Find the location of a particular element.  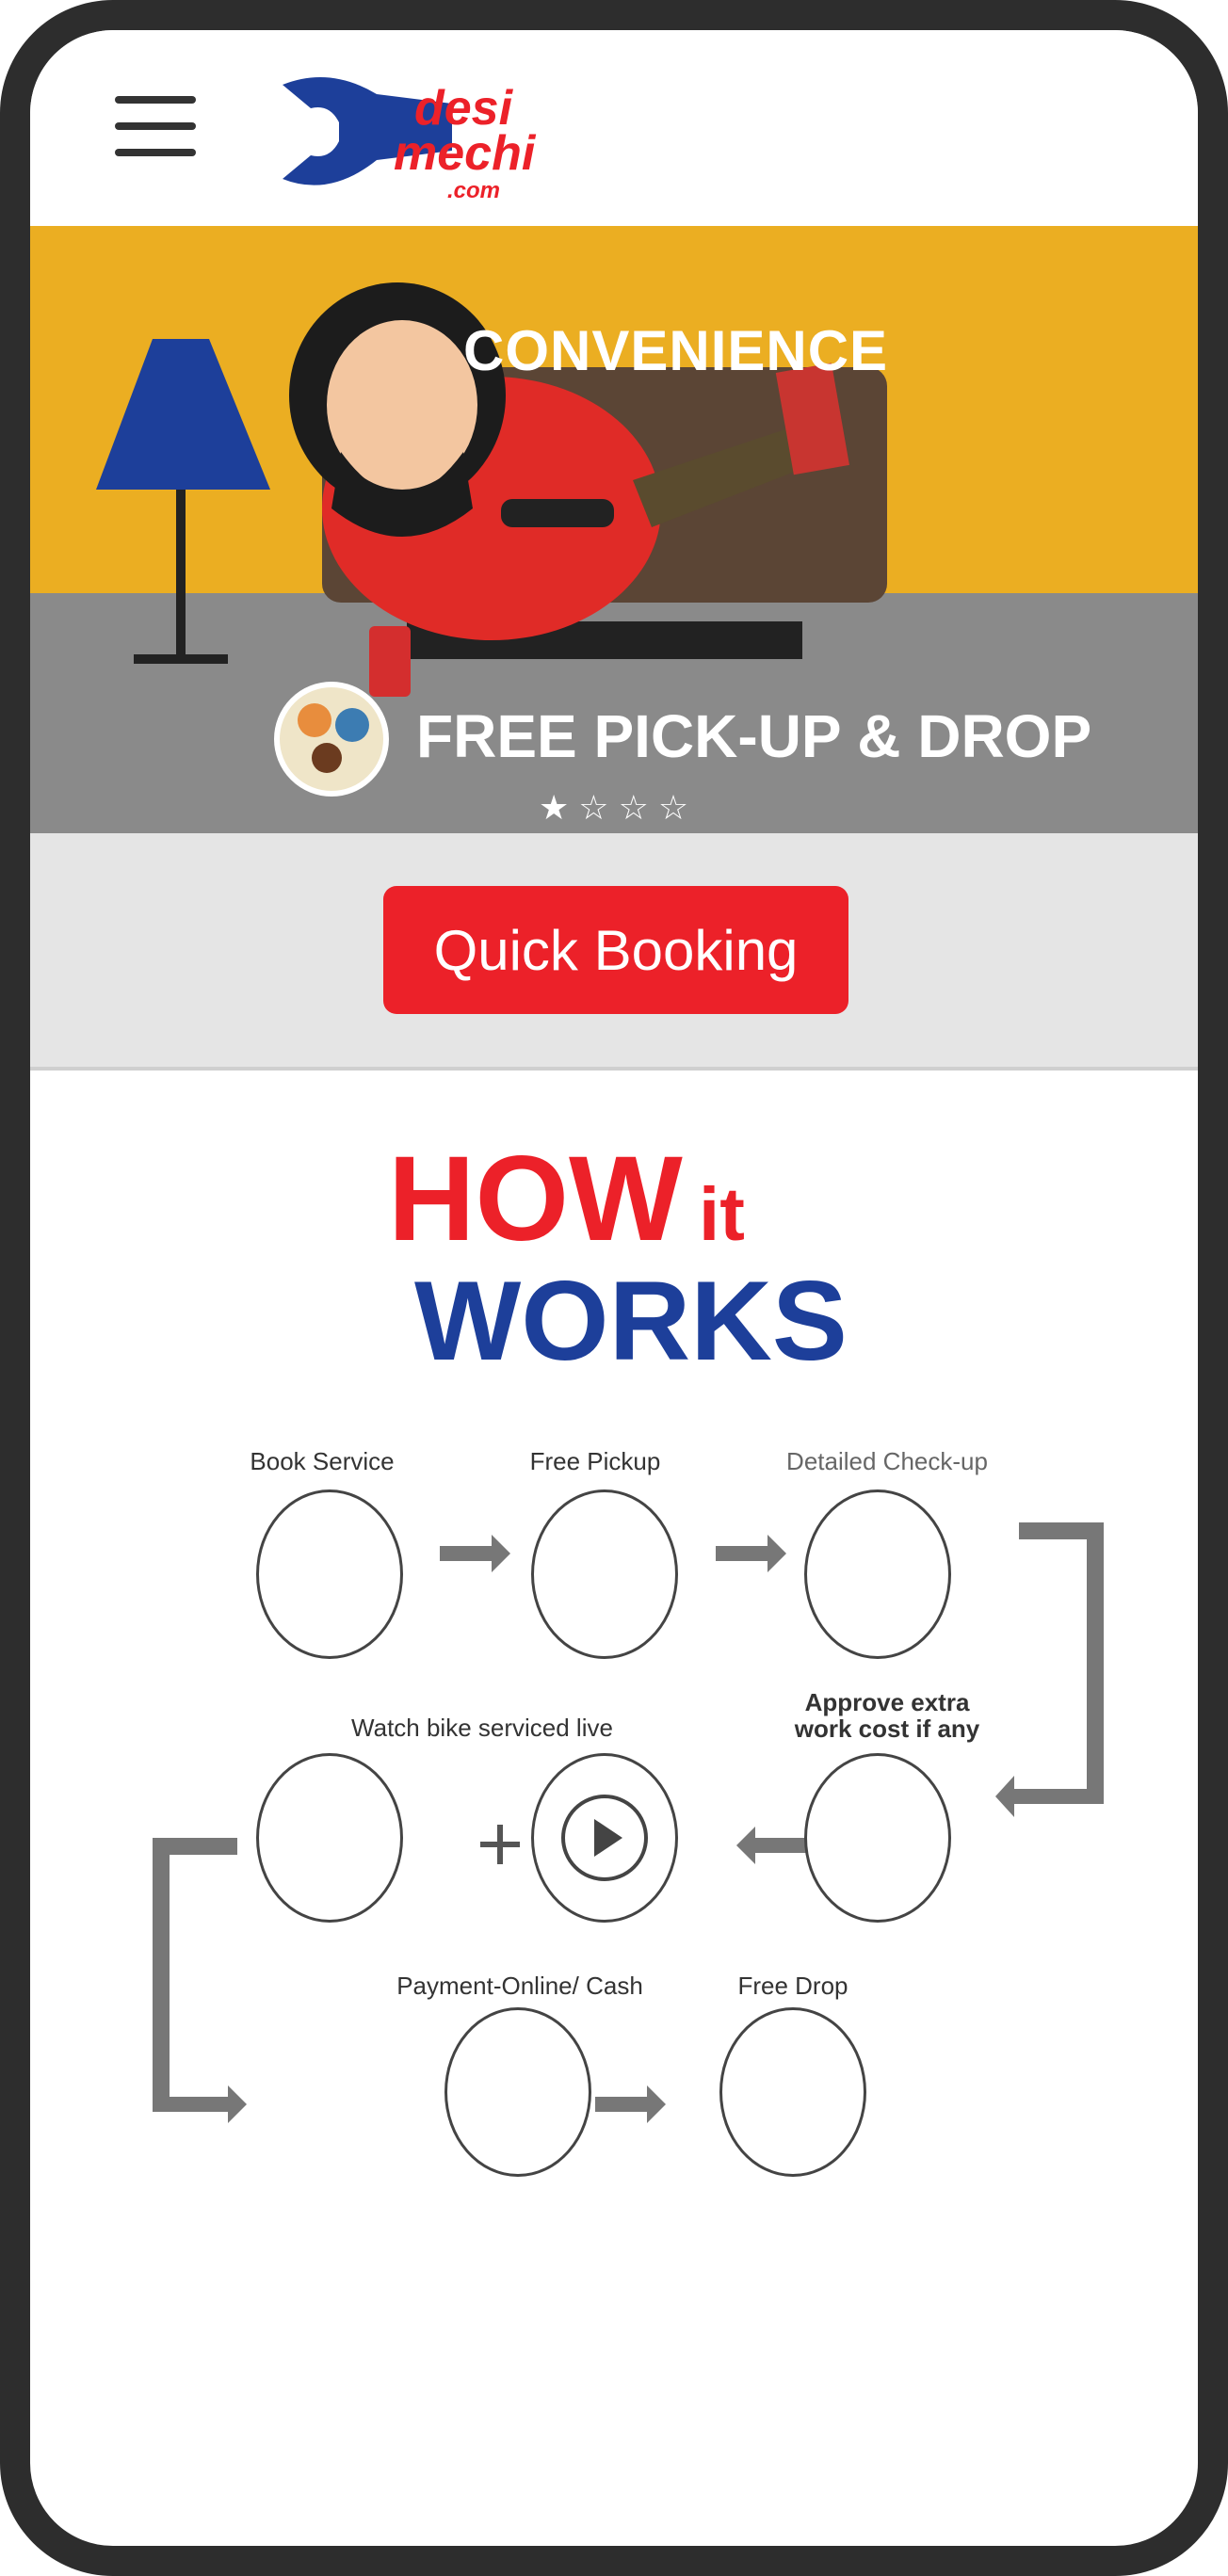

quick-booking-button: Quick Booking is located at coordinates (616, 950).